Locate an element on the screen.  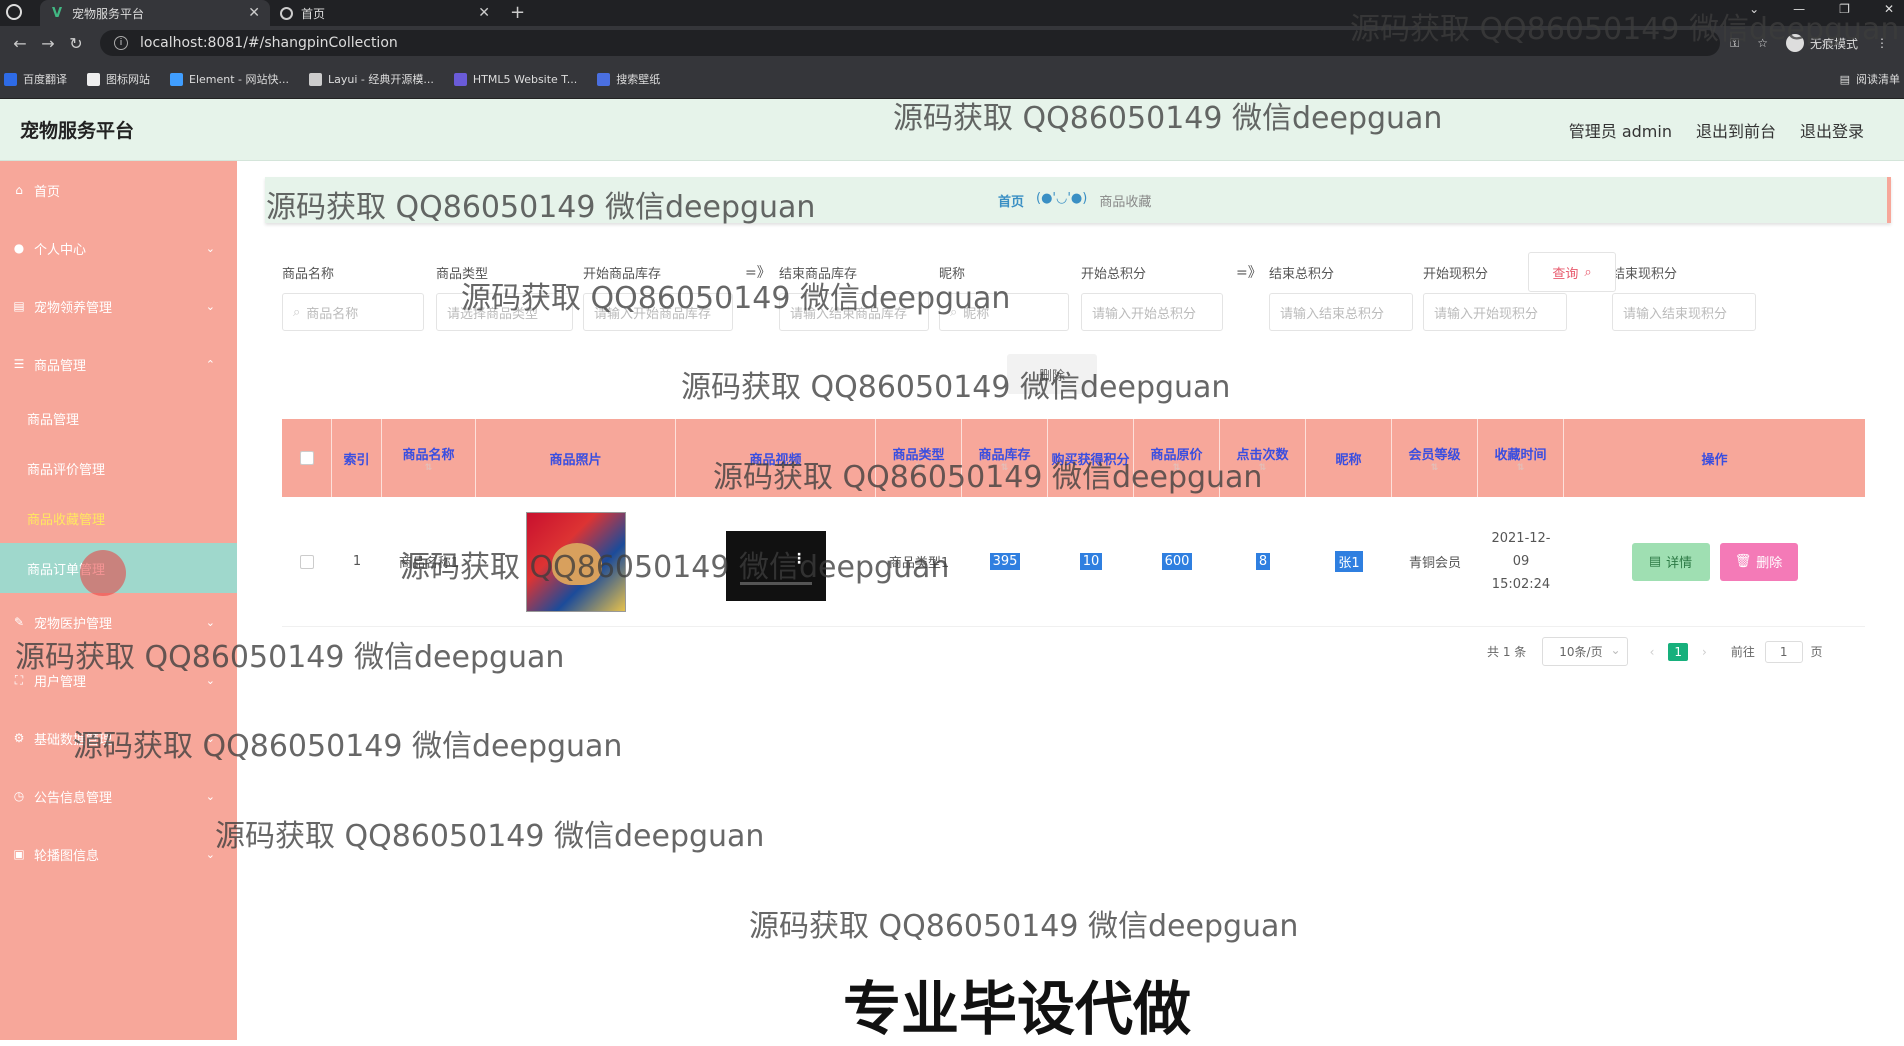
sidebar-item-users: ⛶ 用户管理 ⌄ is located at coordinates (118, 680).